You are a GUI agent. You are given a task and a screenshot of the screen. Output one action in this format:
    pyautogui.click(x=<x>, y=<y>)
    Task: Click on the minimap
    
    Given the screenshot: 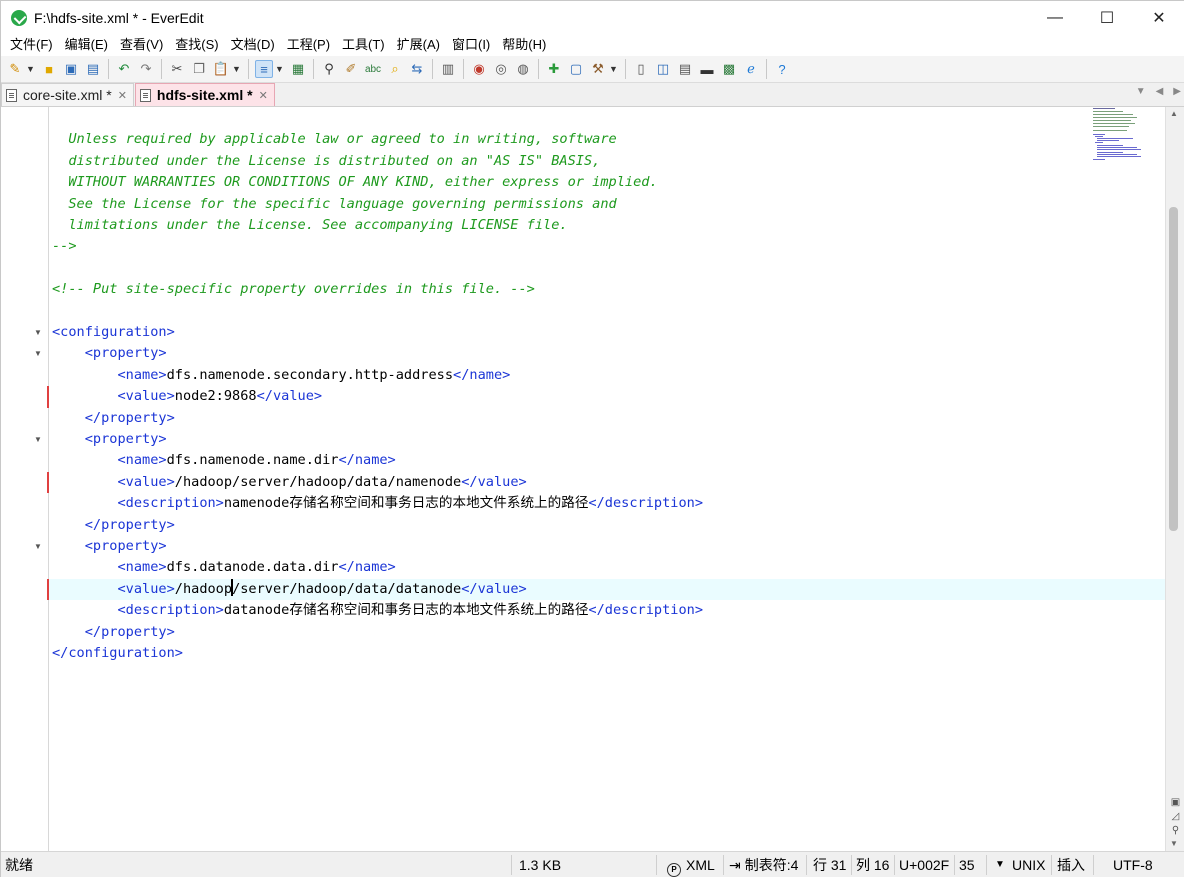 What is the action you would take?
    pyautogui.click(x=1119, y=137)
    